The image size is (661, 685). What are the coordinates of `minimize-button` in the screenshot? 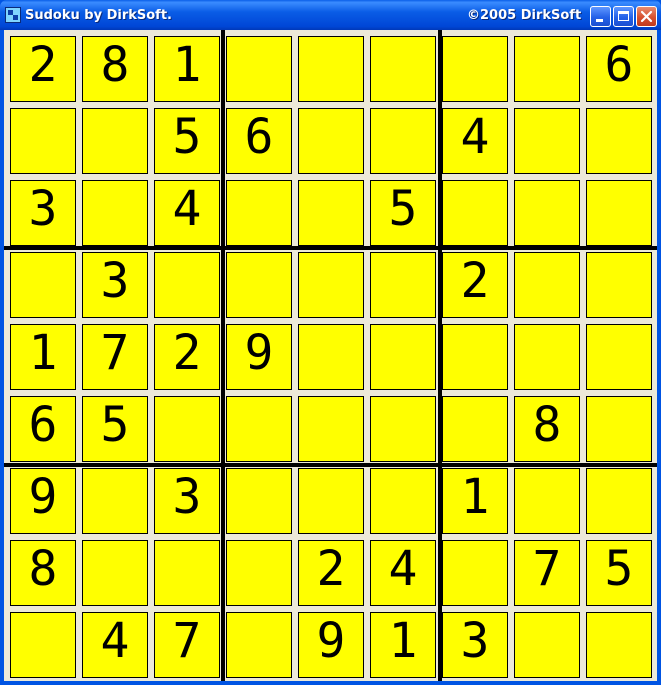 It's located at (600, 16).